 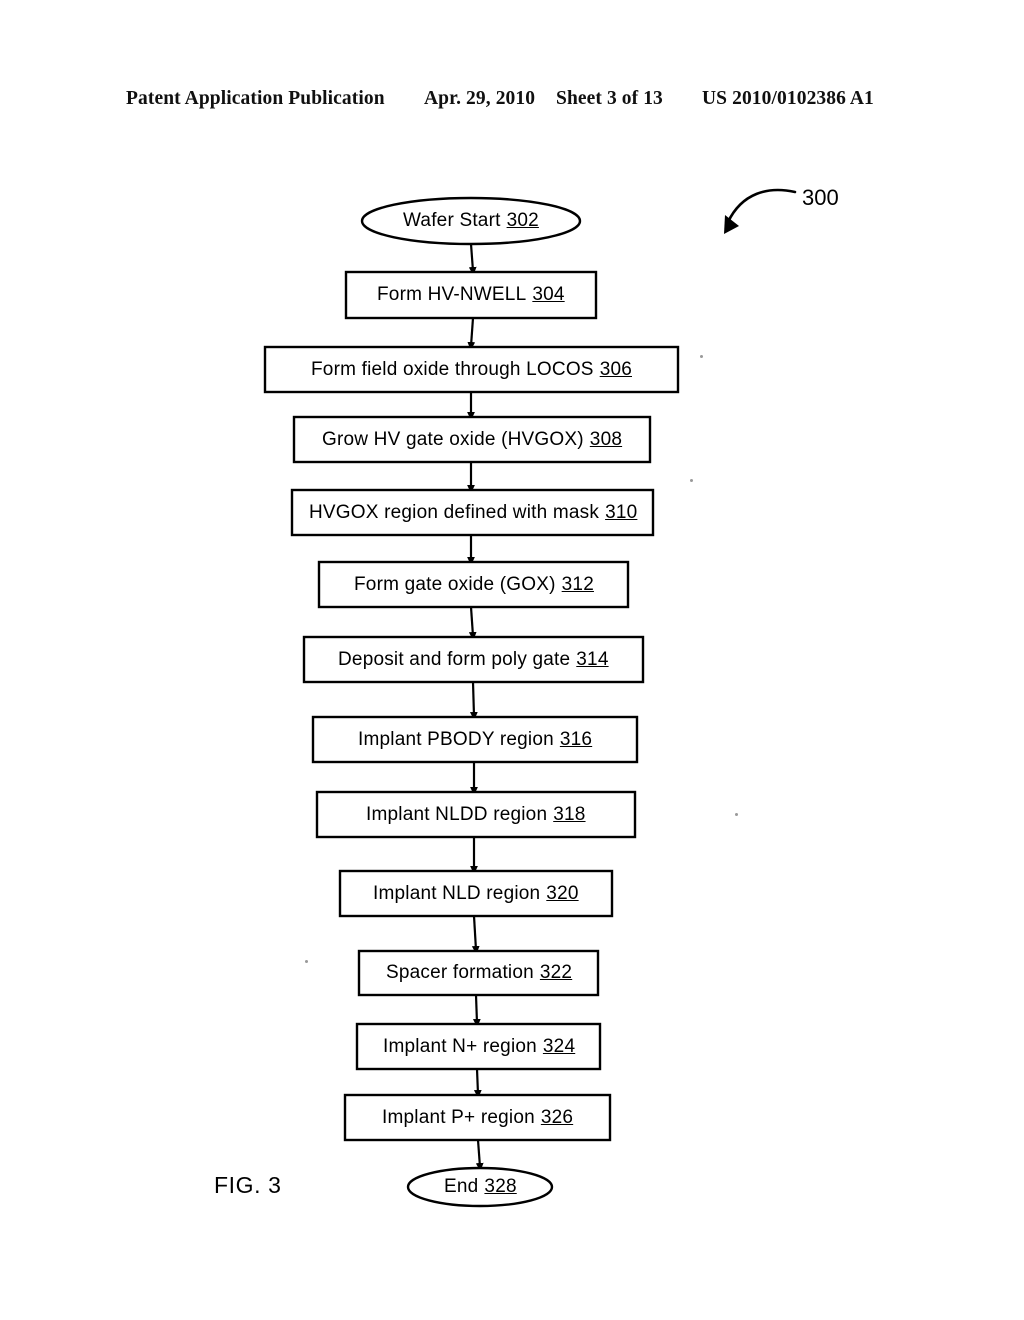 What do you see at coordinates (454, 512) in the screenshot?
I see `flow-node-text-310: HVGOX region defined with mask` at bounding box center [454, 512].